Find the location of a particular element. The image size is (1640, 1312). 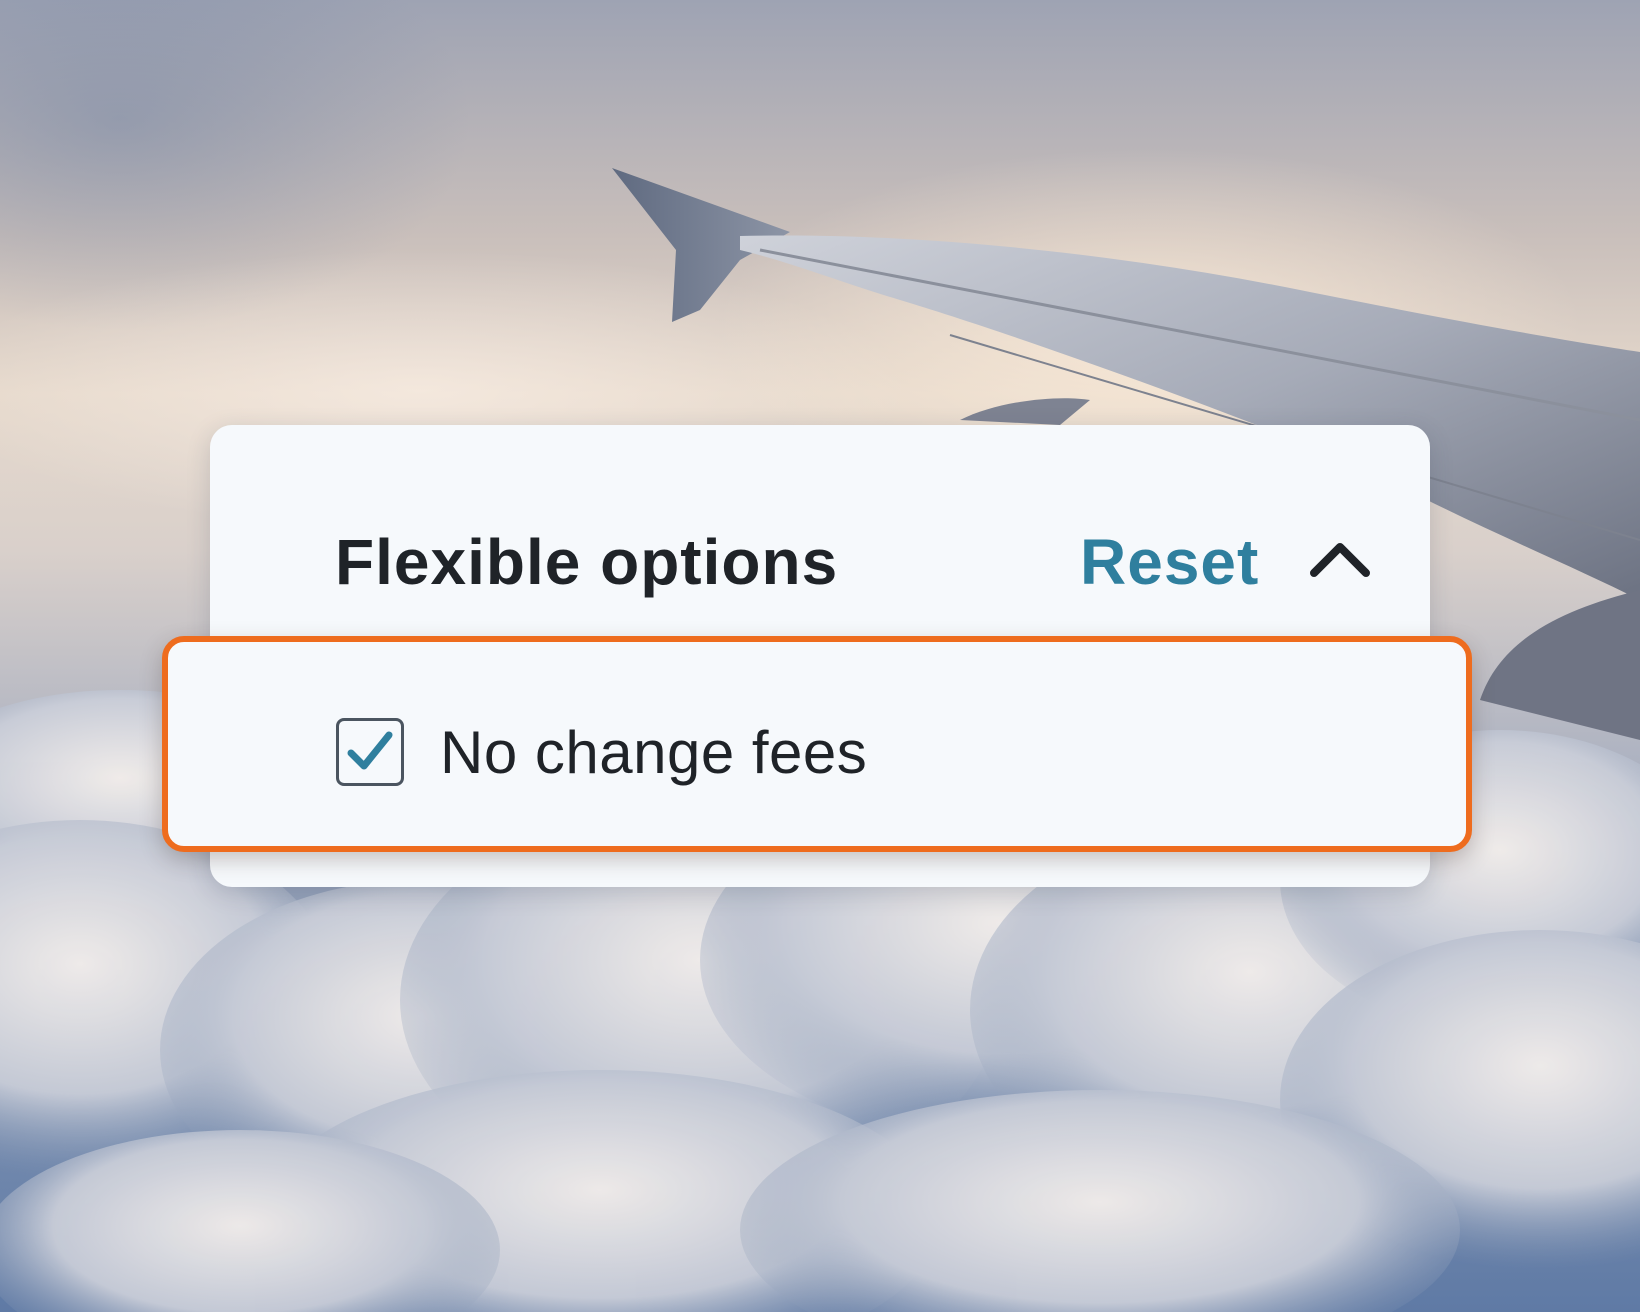

chevron-up-icon is located at coordinates (1340, 560).